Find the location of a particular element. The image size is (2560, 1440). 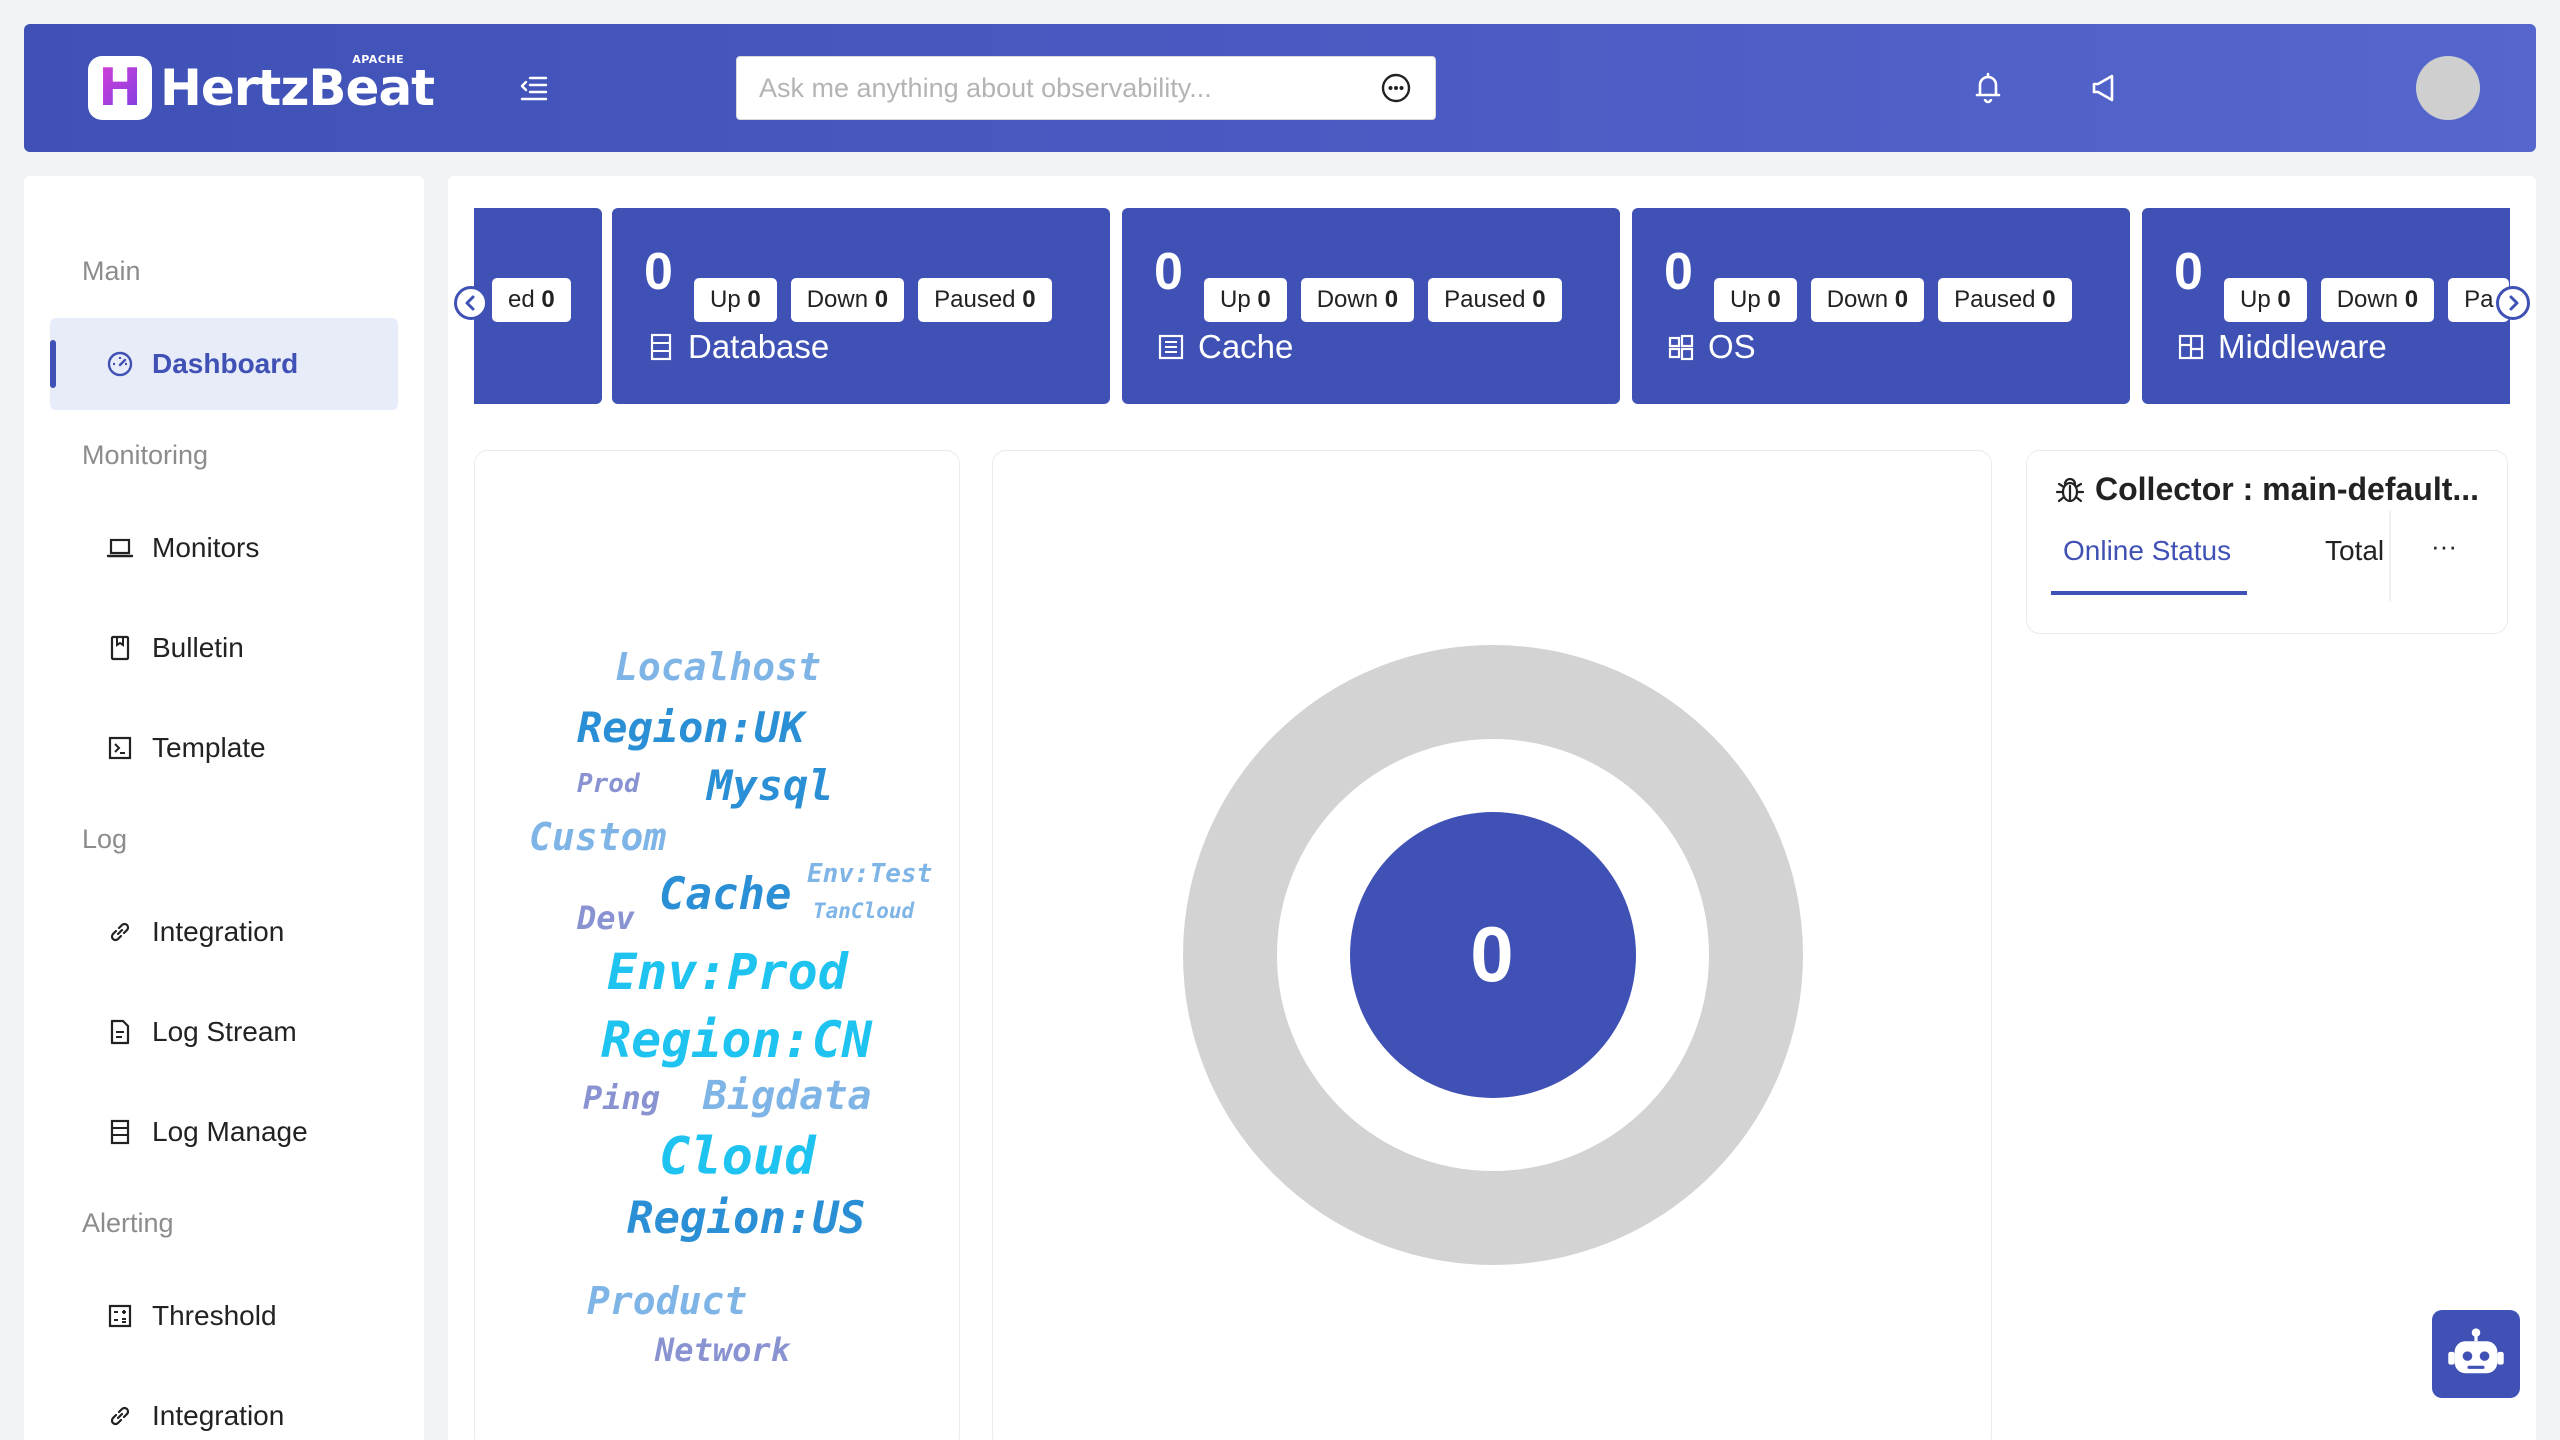

card-name: Cache is located at coordinates (1224, 347).